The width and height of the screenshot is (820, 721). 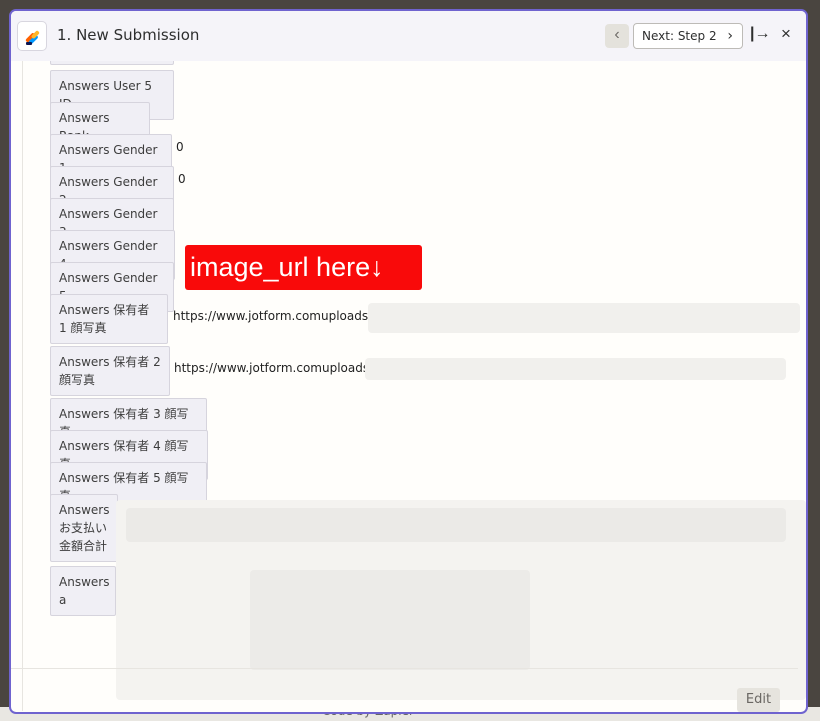 I want to click on step-title: 1. New Submission, so click(x=128, y=35).